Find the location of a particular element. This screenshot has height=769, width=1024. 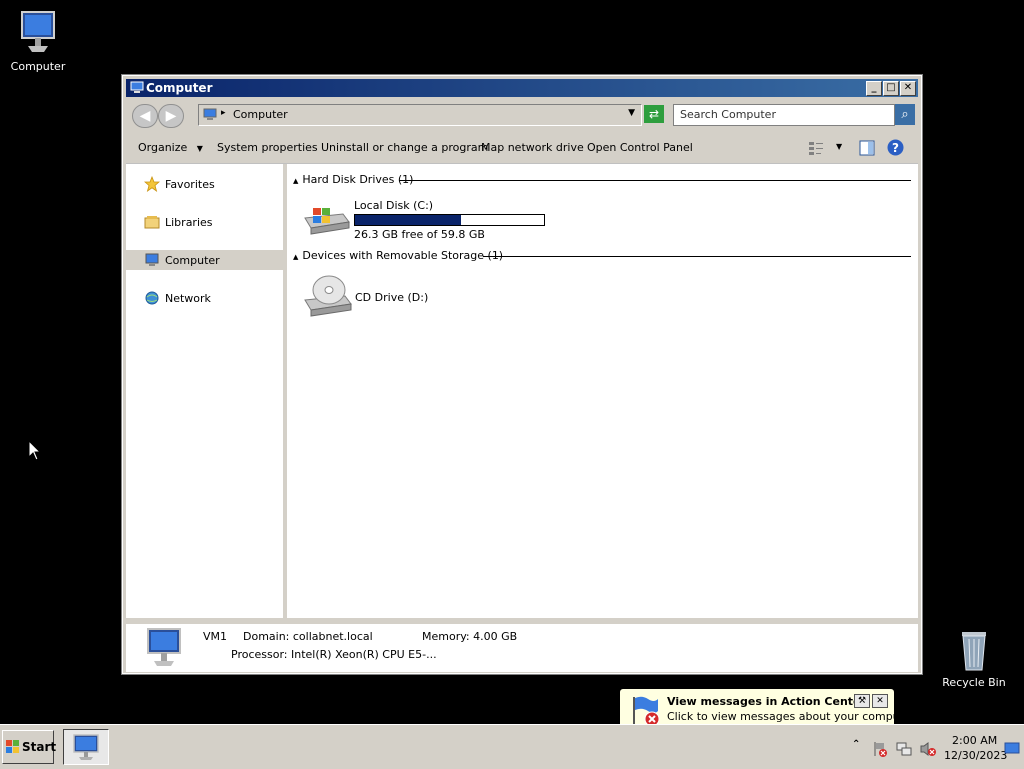

action-center-flag-icon is located at coordinates (646, 711).